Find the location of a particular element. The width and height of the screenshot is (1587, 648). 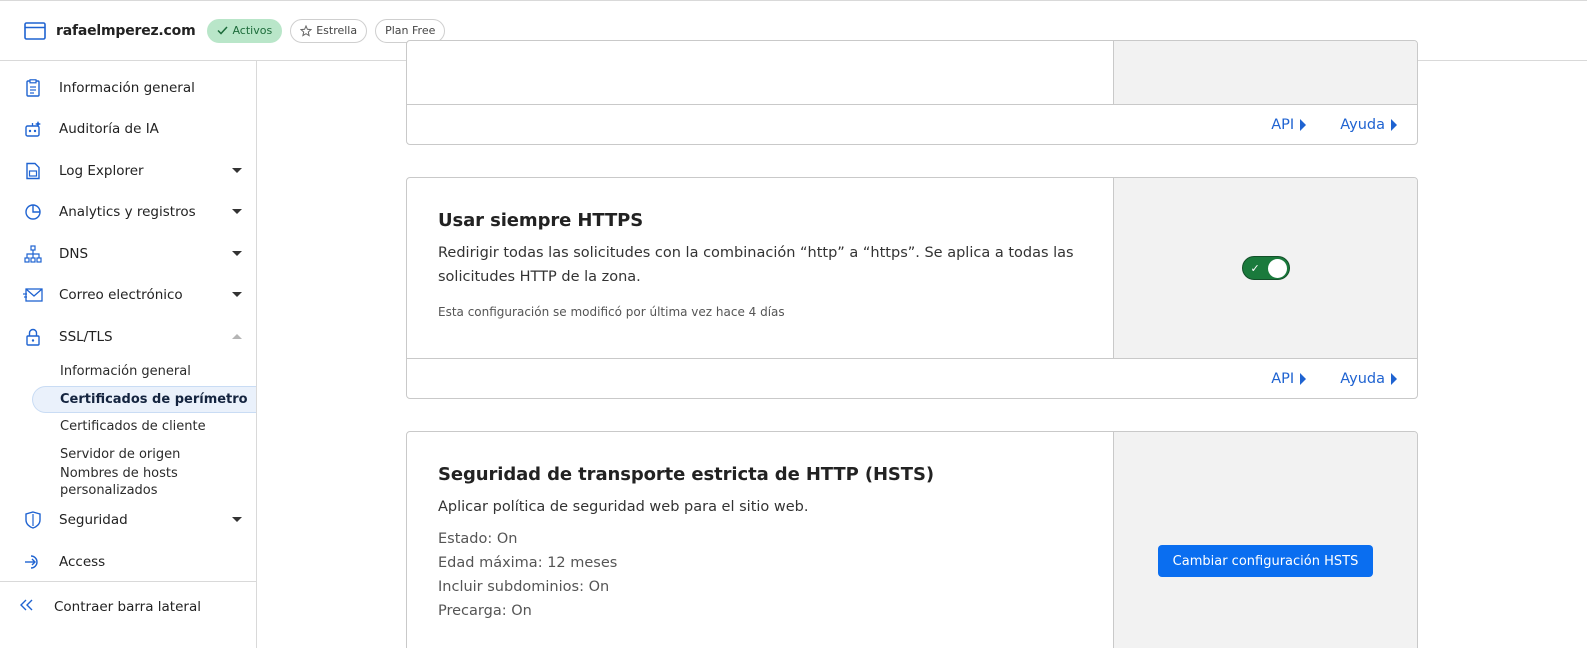

double-chevron-left-icon is located at coordinates (28, 607).